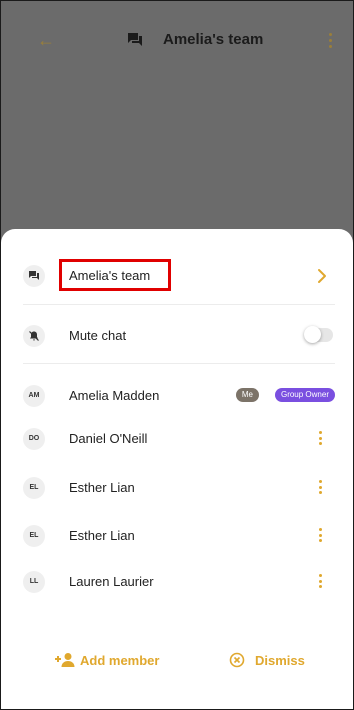 The height and width of the screenshot is (710, 354). What do you see at coordinates (34, 582) in the screenshot?
I see `avatar: LL` at bounding box center [34, 582].